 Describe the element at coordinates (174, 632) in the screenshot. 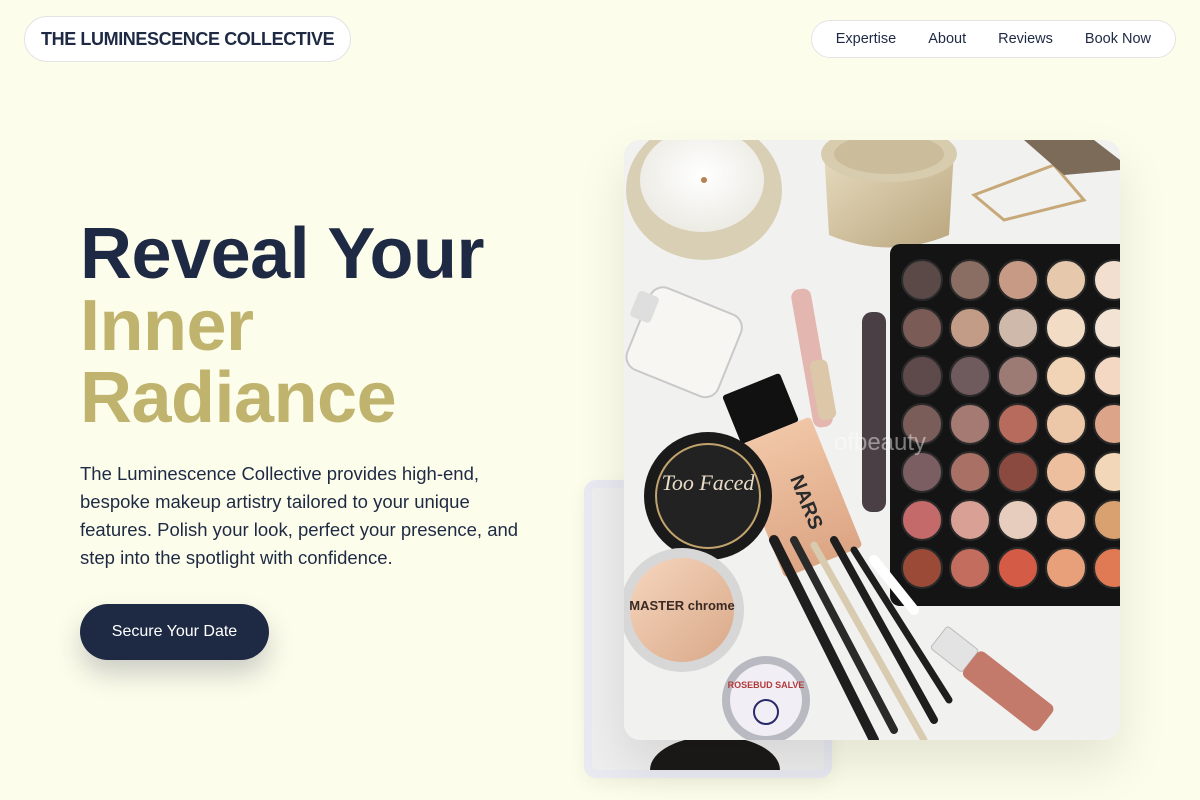

I see `secure-date-button: Secure Your Date` at that location.